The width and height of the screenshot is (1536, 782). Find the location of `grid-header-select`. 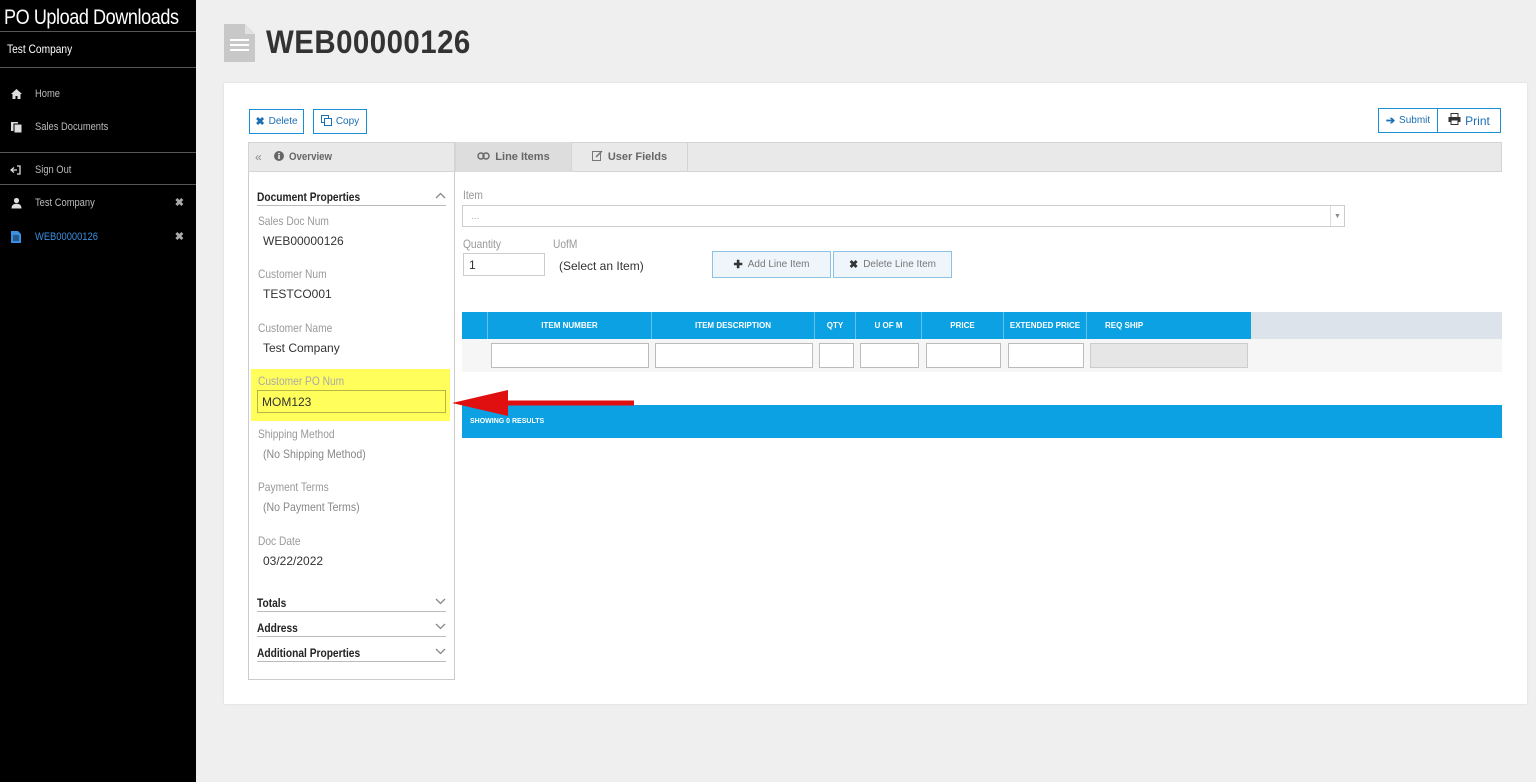

grid-header-select is located at coordinates (475, 325).